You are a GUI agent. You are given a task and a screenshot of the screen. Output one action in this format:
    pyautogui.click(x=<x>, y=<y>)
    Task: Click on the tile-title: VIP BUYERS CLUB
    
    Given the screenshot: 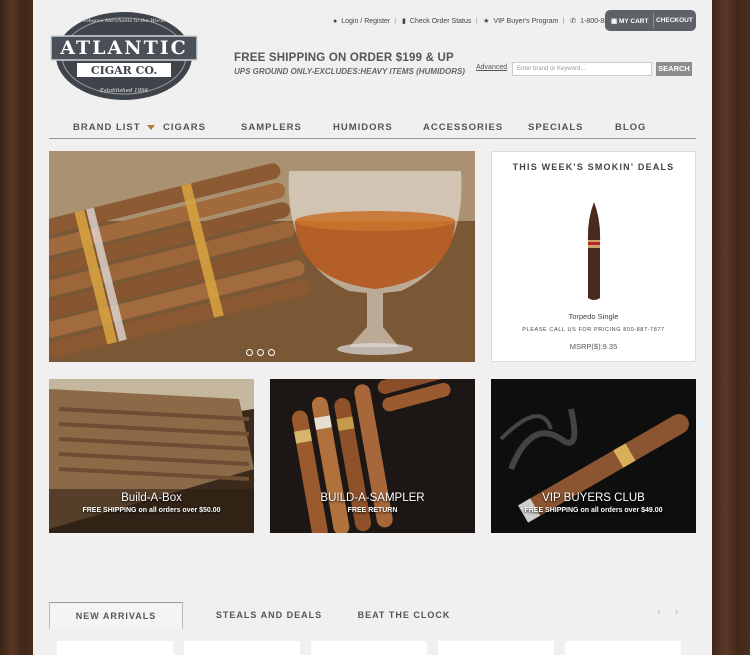 What is the action you would take?
    pyautogui.click(x=593, y=498)
    